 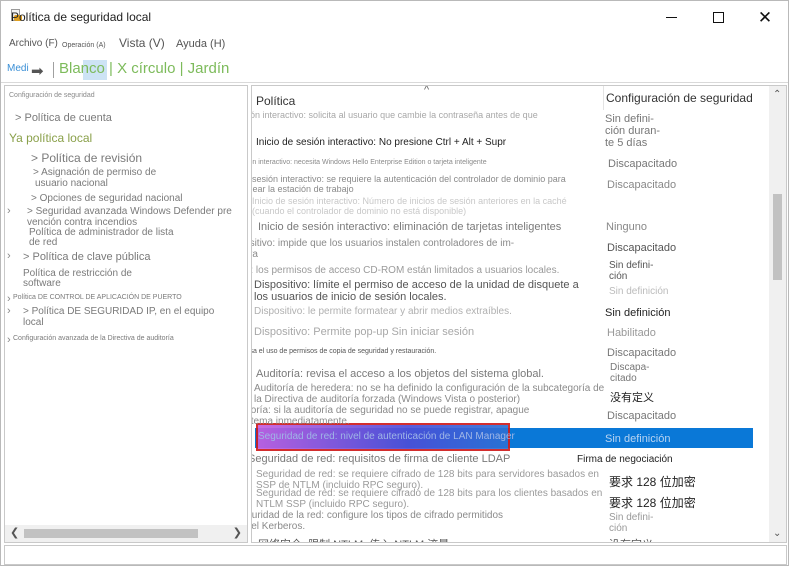 I want to click on column-header-policy-label: Política, so click(x=276, y=101).